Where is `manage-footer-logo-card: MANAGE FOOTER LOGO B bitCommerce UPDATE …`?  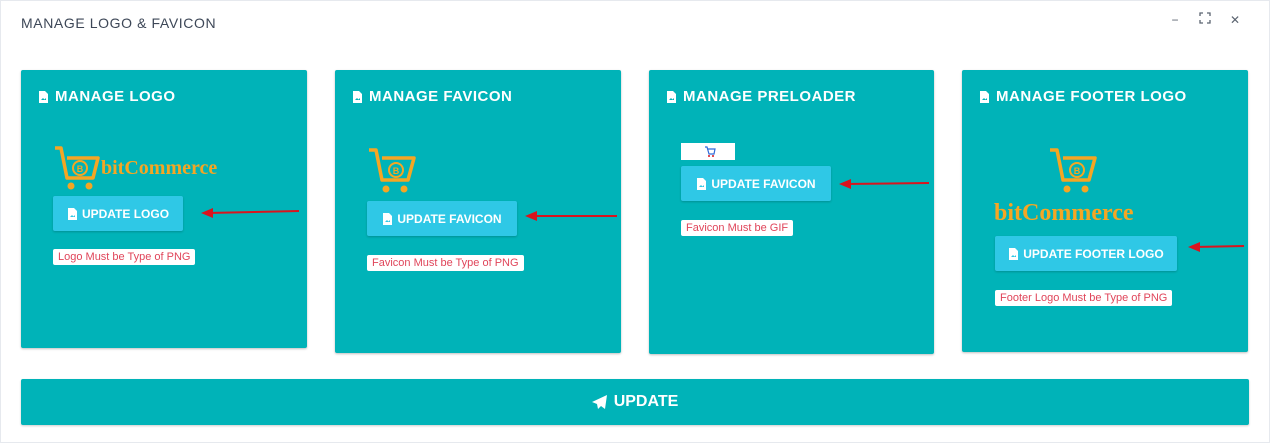 manage-footer-logo-card: MANAGE FOOTER LOGO B bitCommerce UPDATE … is located at coordinates (1105, 211).